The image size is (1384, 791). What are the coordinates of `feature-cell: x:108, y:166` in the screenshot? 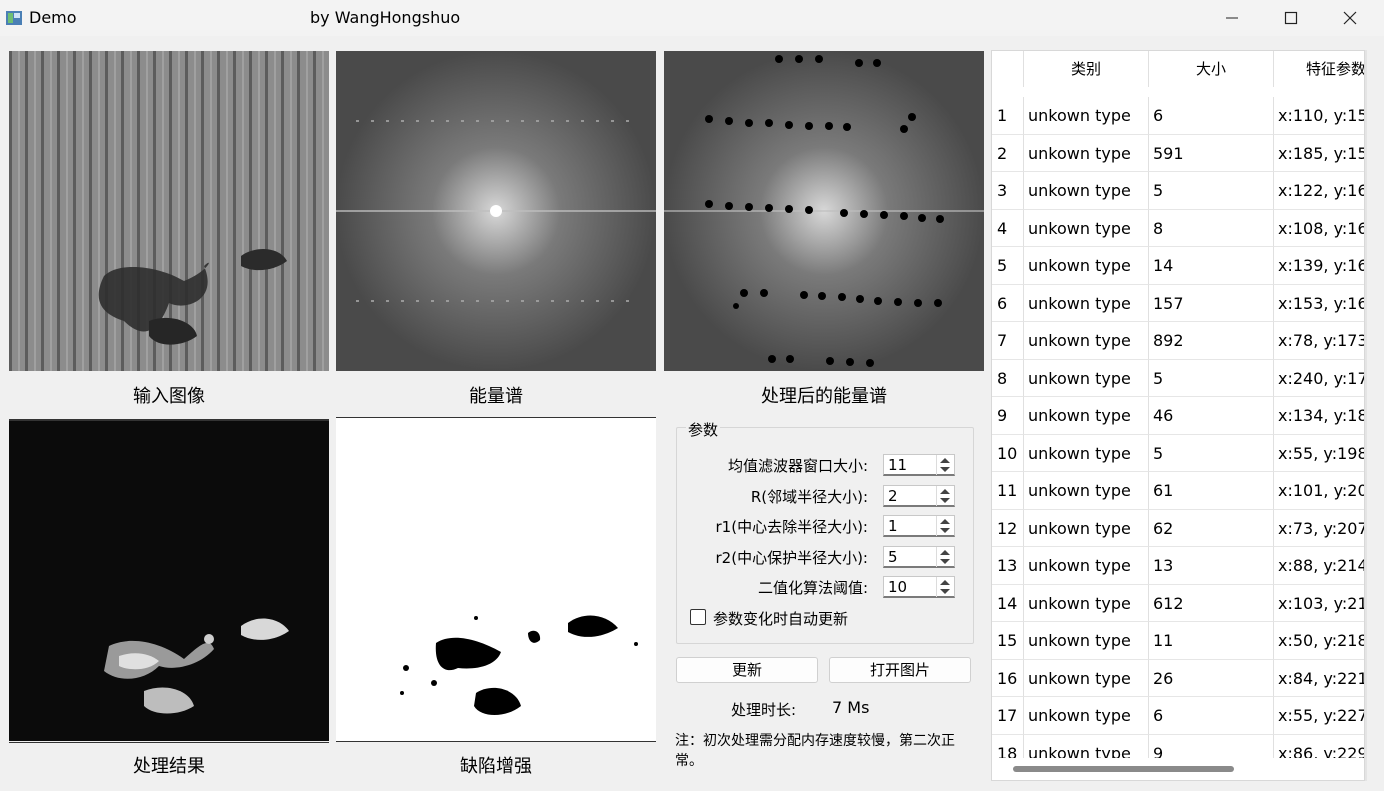 It's located at (1319, 228).